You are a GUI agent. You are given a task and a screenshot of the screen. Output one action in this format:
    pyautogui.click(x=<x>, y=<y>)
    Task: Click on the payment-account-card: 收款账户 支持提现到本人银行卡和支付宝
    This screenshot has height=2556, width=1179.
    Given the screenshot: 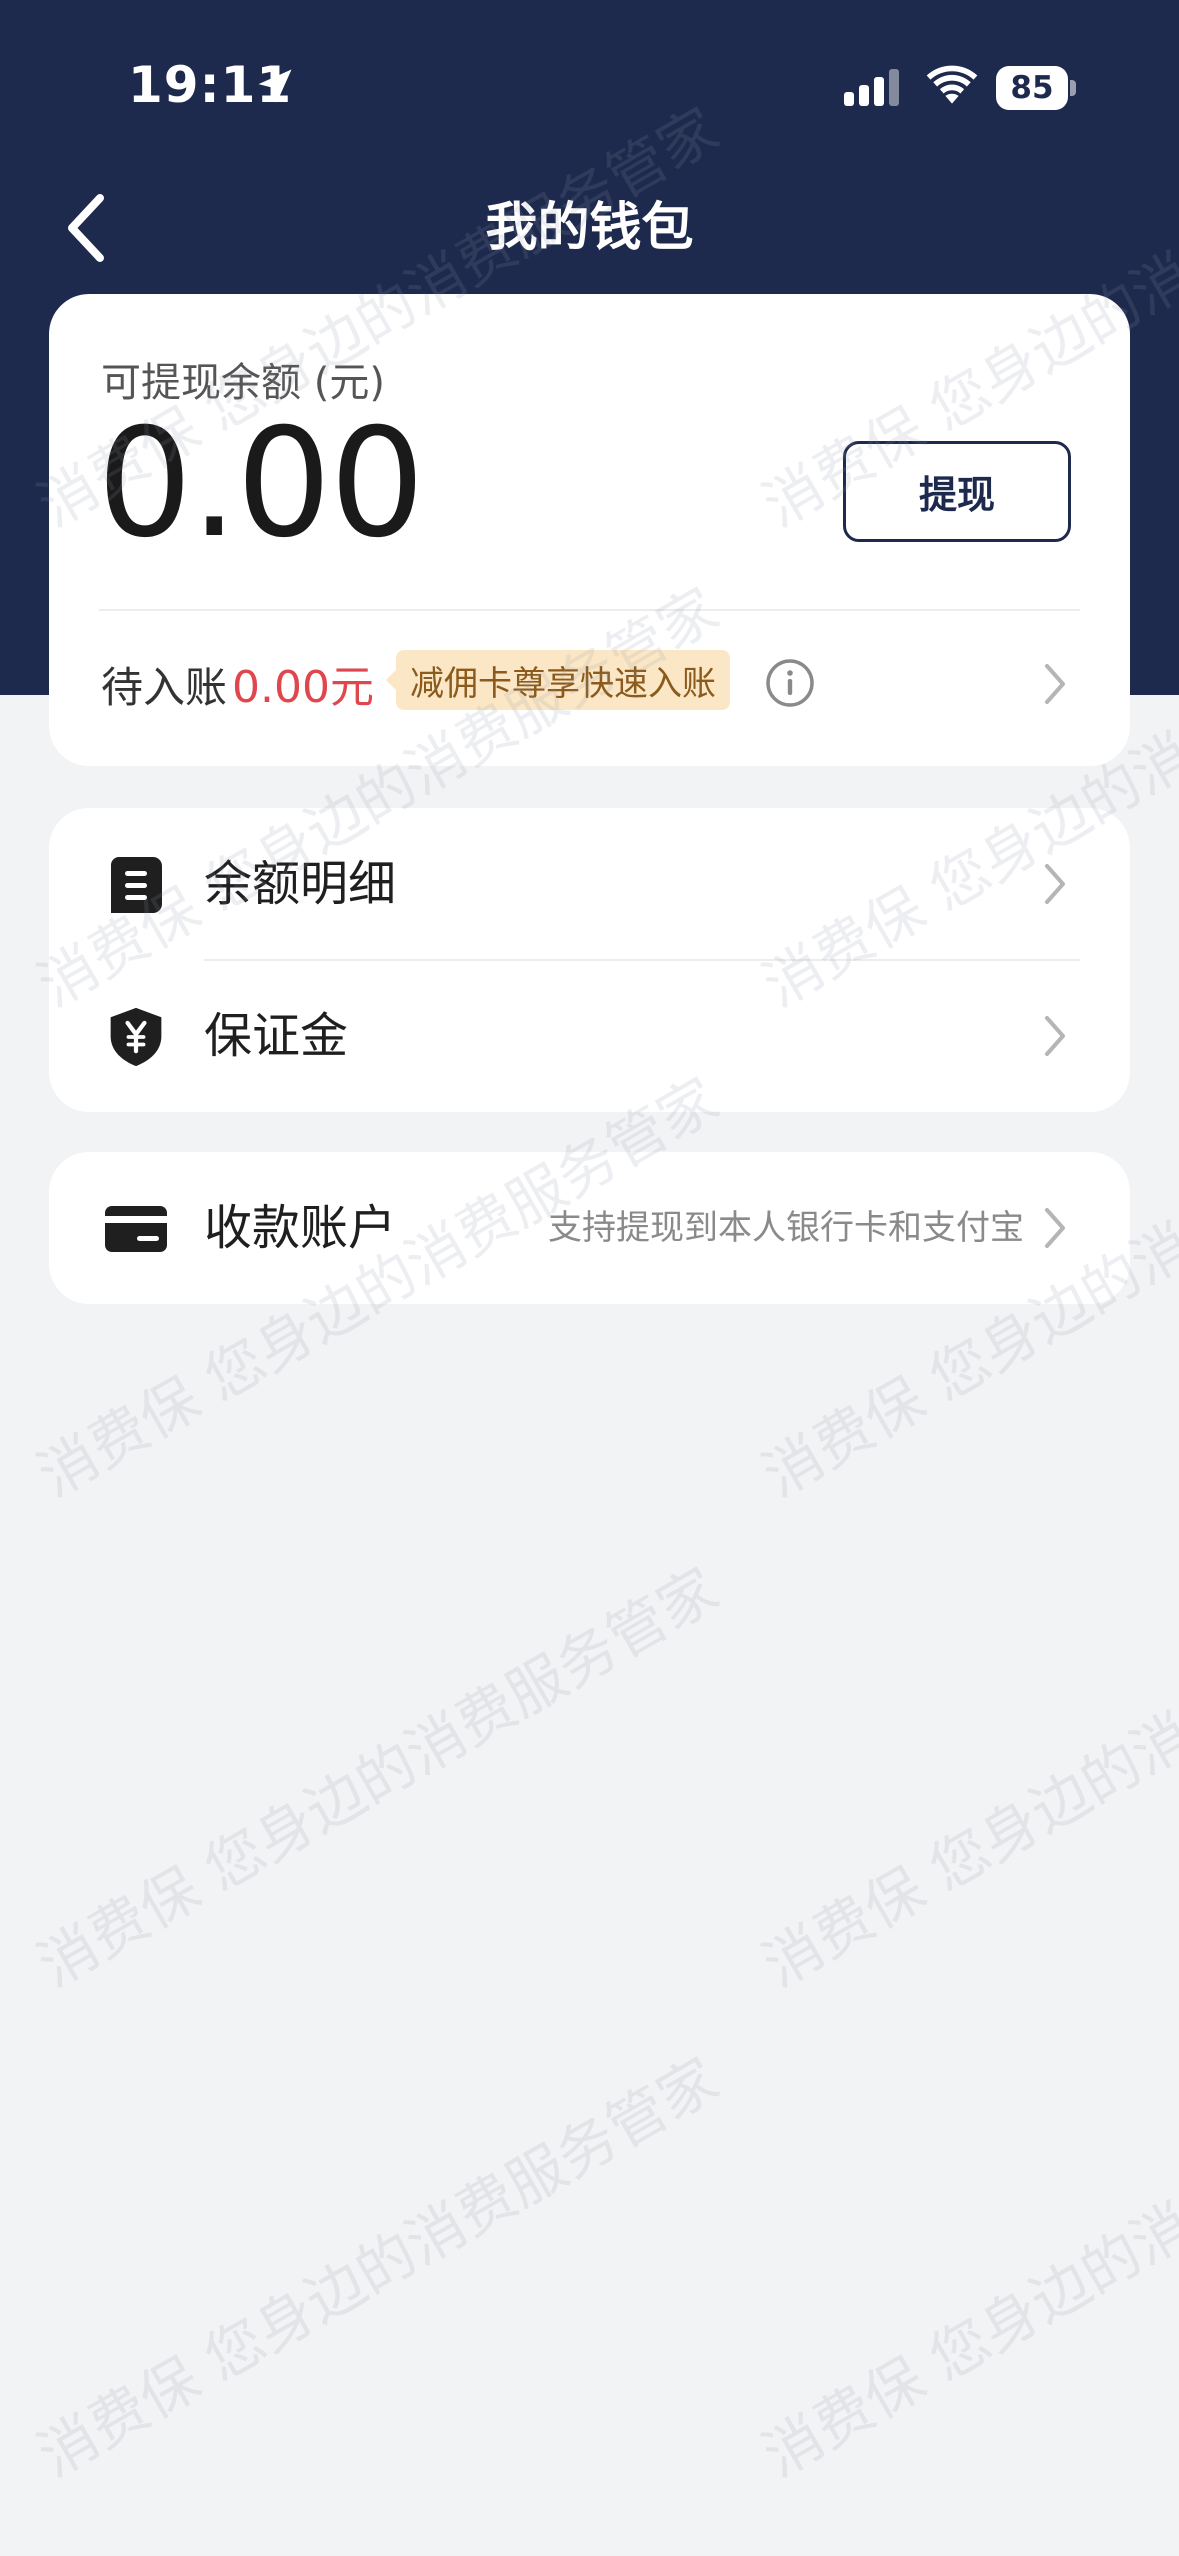 What is the action you would take?
    pyautogui.click(x=589, y=1228)
    